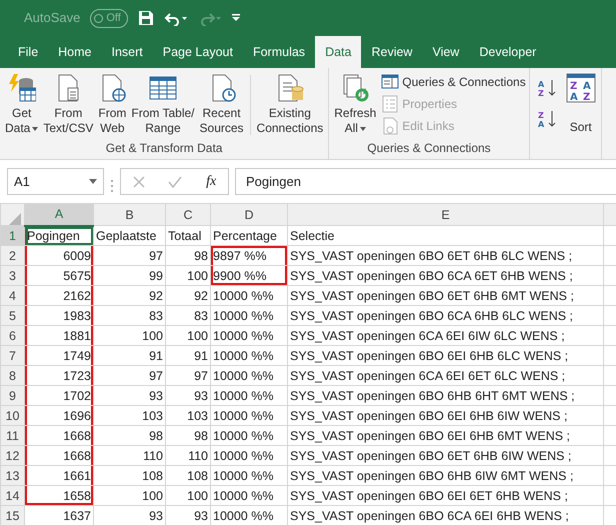 Image resolution: width=616 pixels, height=525 pixels. Describe the element at coordinates (12, 456) in the screenshot. I see `row-header: 12` at that location.